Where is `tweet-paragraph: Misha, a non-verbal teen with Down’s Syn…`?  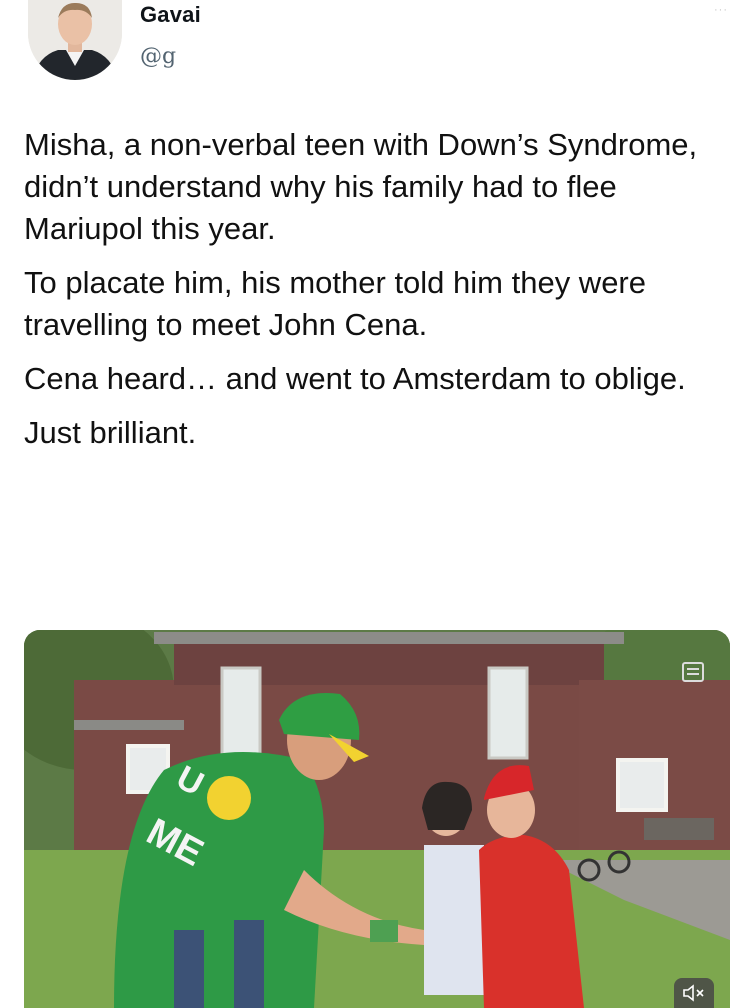 tweet-paragraph: Misha, a non-verbal teen with Down’s Syn… is located at coordinates (361, 186).